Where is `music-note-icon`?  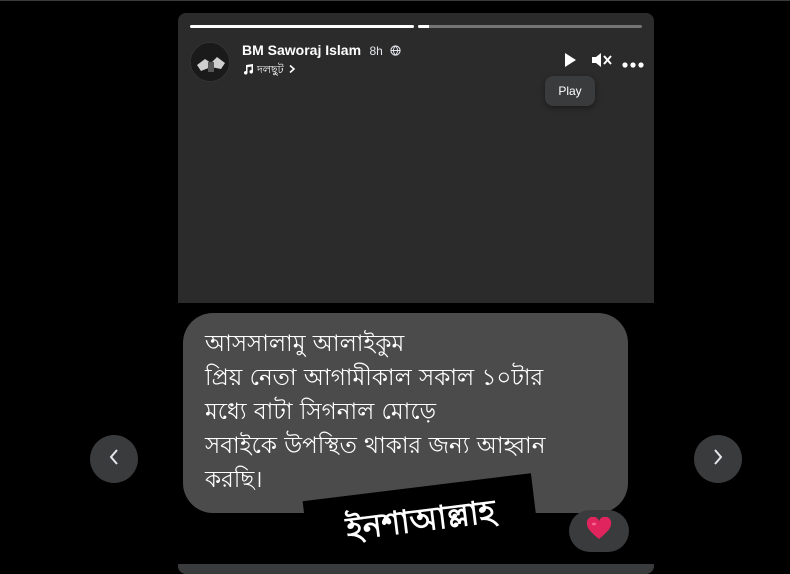 music-note-icon is located at coordinates (248, 70).